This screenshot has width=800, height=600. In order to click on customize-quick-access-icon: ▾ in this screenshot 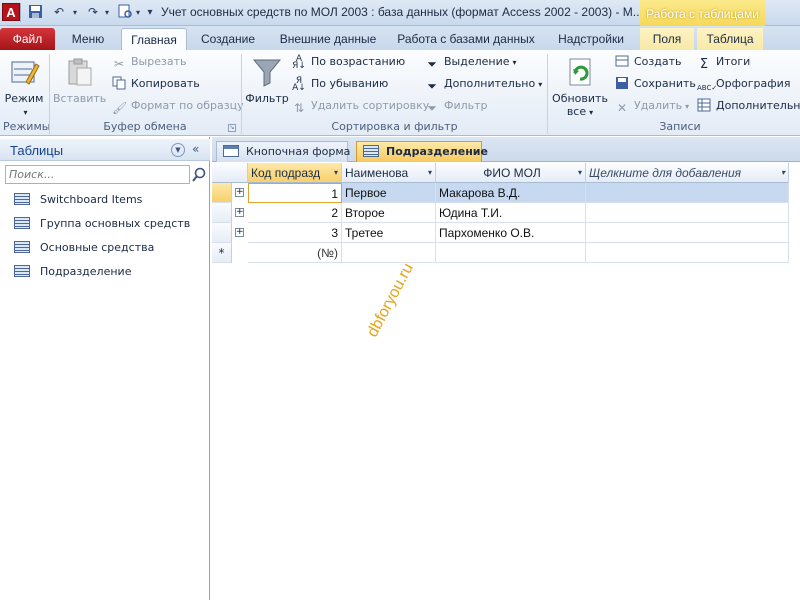, I will do `click(138, 12)`.